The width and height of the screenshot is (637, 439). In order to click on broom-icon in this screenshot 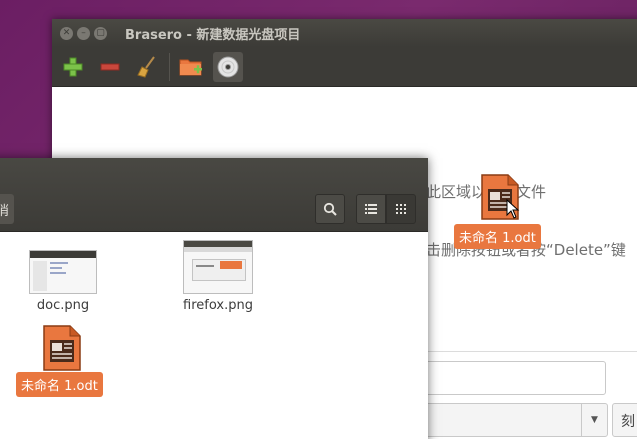, I will do `click(146, 66)`.